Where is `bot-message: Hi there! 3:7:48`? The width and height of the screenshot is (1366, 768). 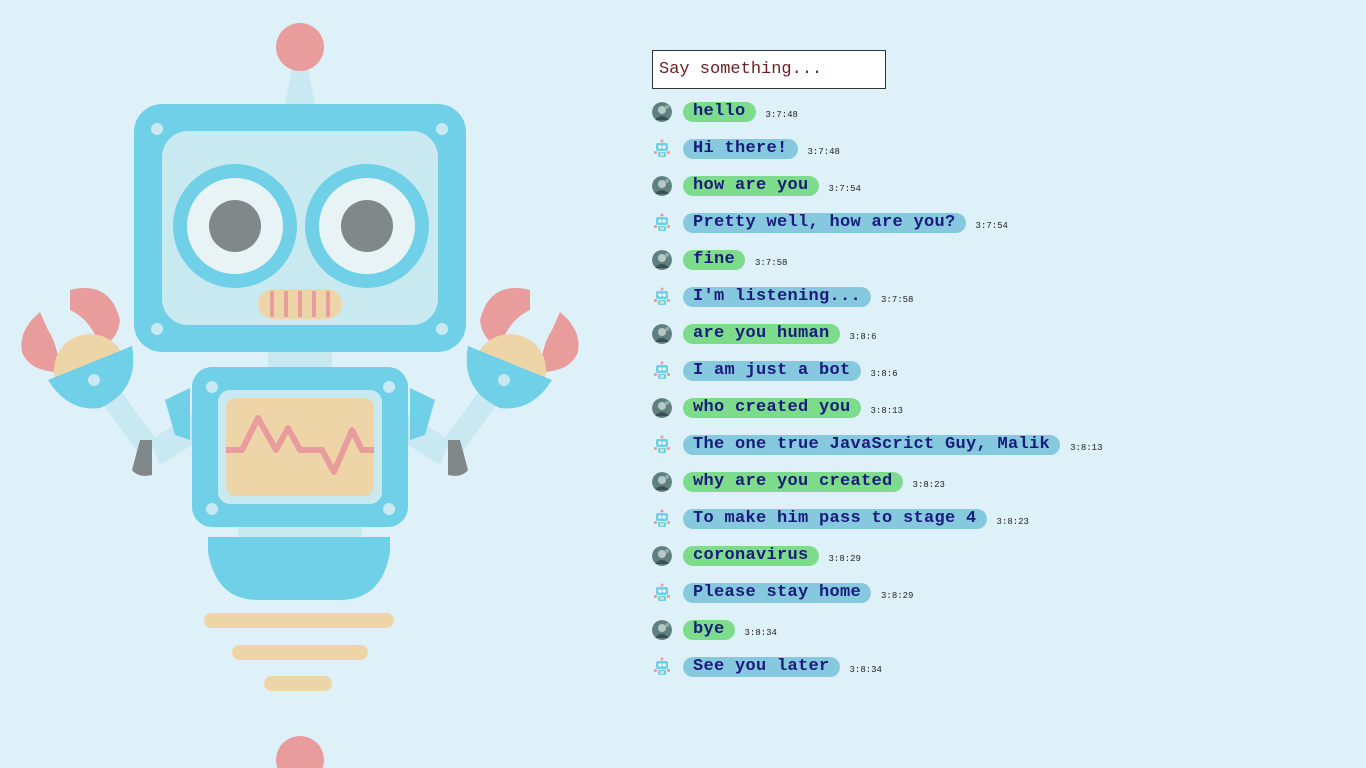 bot-message: Hi there! 3:7:48 is located at coordinates (746, 149).